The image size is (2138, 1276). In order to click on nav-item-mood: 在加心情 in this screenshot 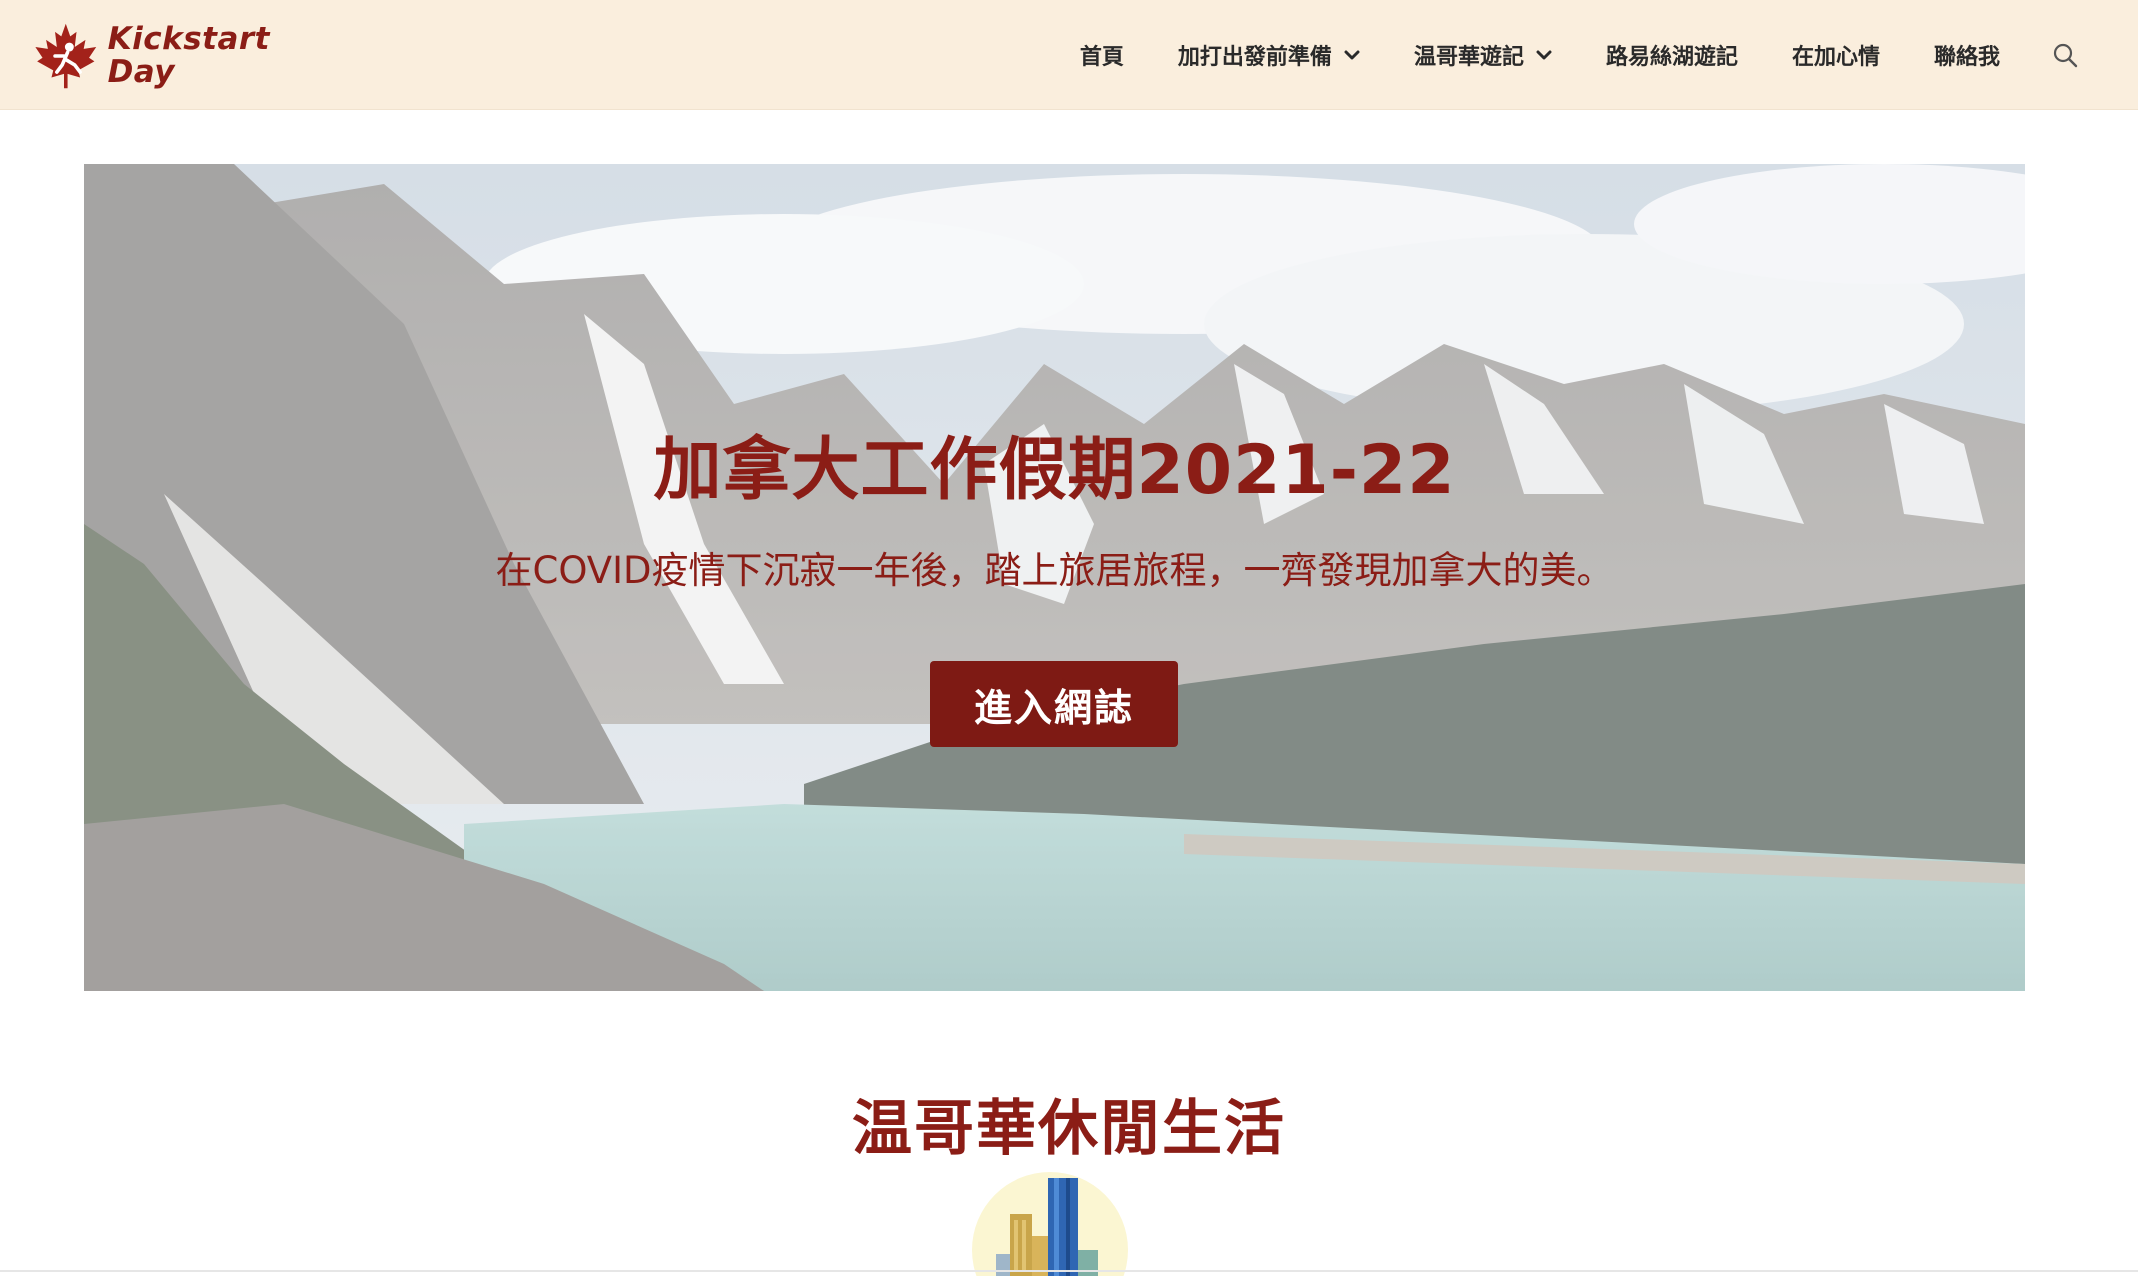, I will do `click(1836, 55)`.